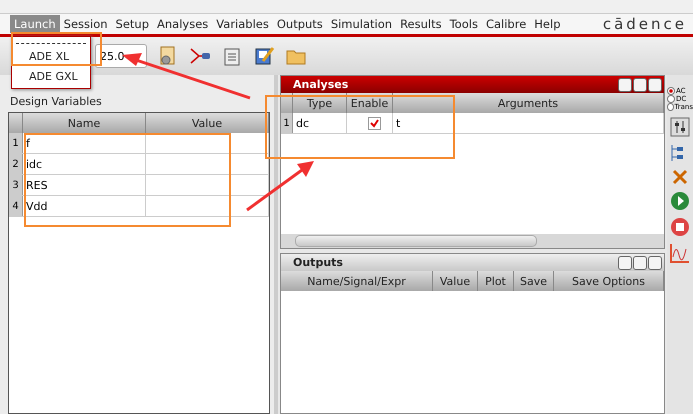 This screenshot has height=414, width=693. Describe the element at coordinates (51, 56) in the screenshot. I see `menu-item: ADE XL` at that location.